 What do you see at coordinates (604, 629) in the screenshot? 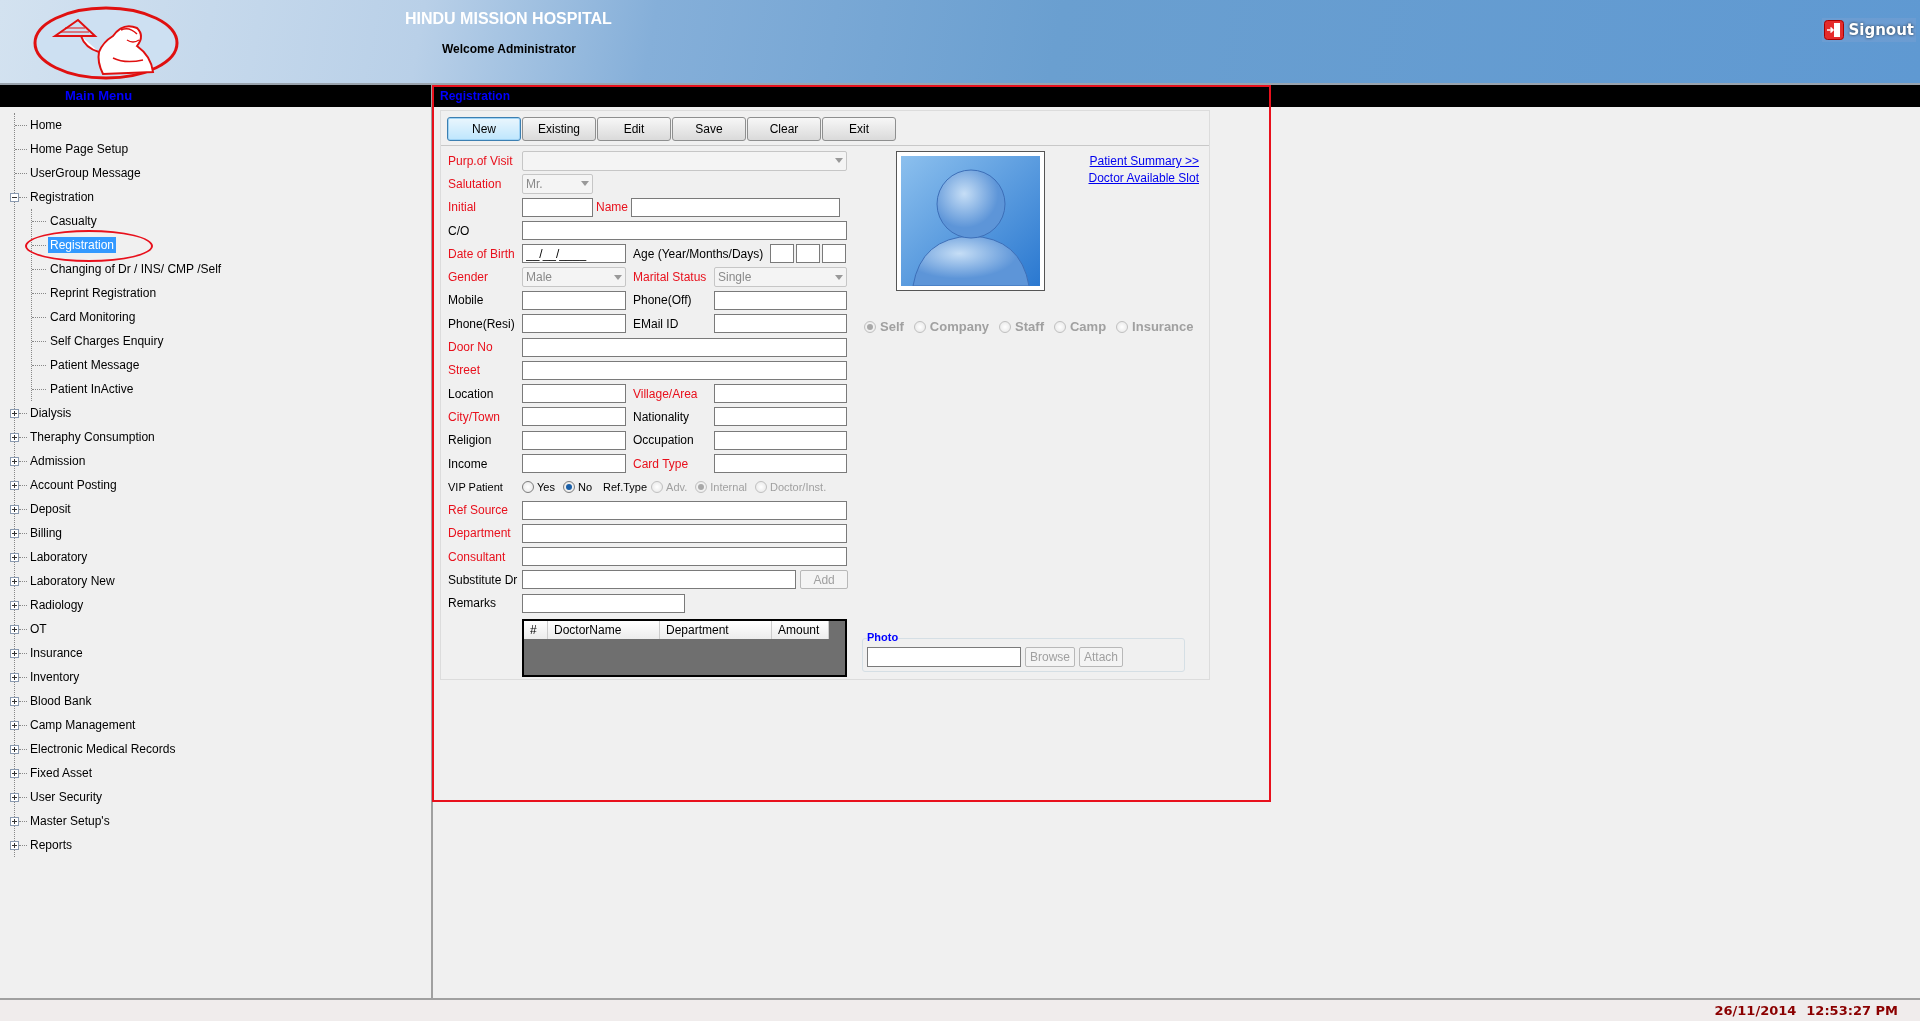
I see `column-header: DoctorName` at bounding box center [604, 629].